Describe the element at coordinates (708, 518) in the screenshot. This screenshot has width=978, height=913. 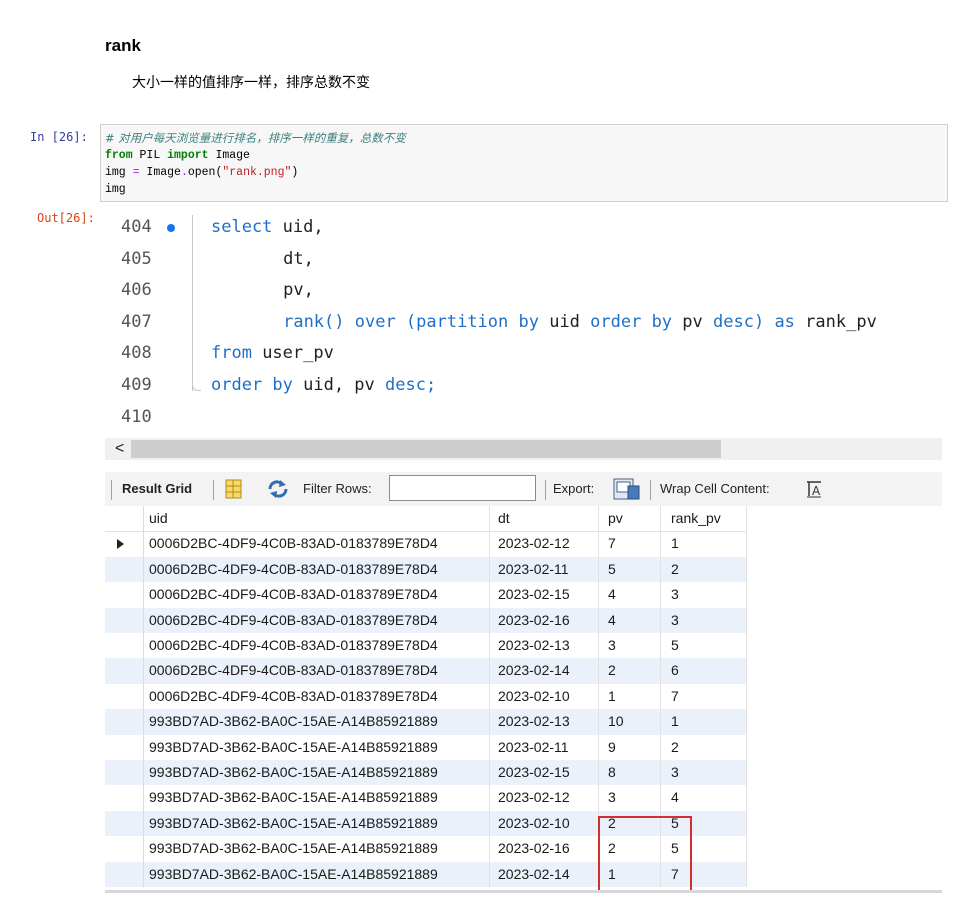
I see `column-header-rank_pv: rank_pv` at that location.